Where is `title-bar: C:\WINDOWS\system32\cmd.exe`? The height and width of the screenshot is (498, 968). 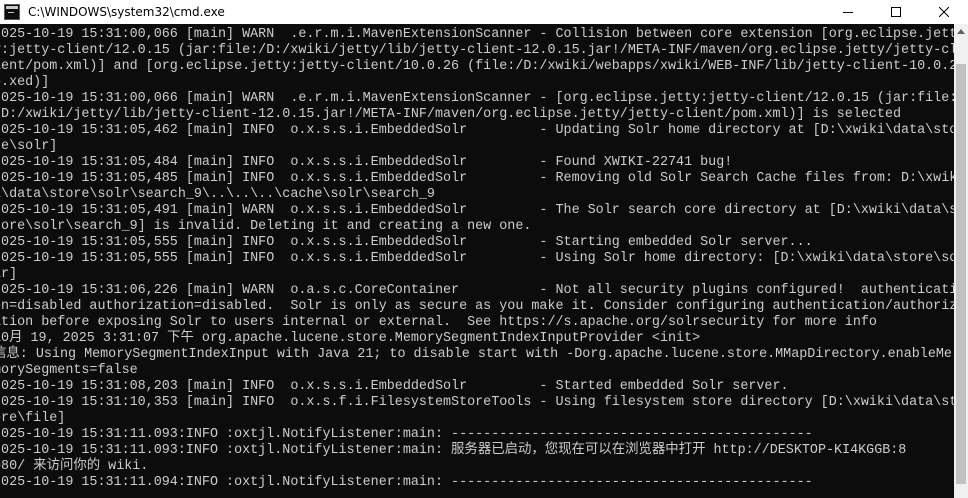
title-bar: C:\WINDOWS\system32\cmd.exe is located at coordinates (484, 12).